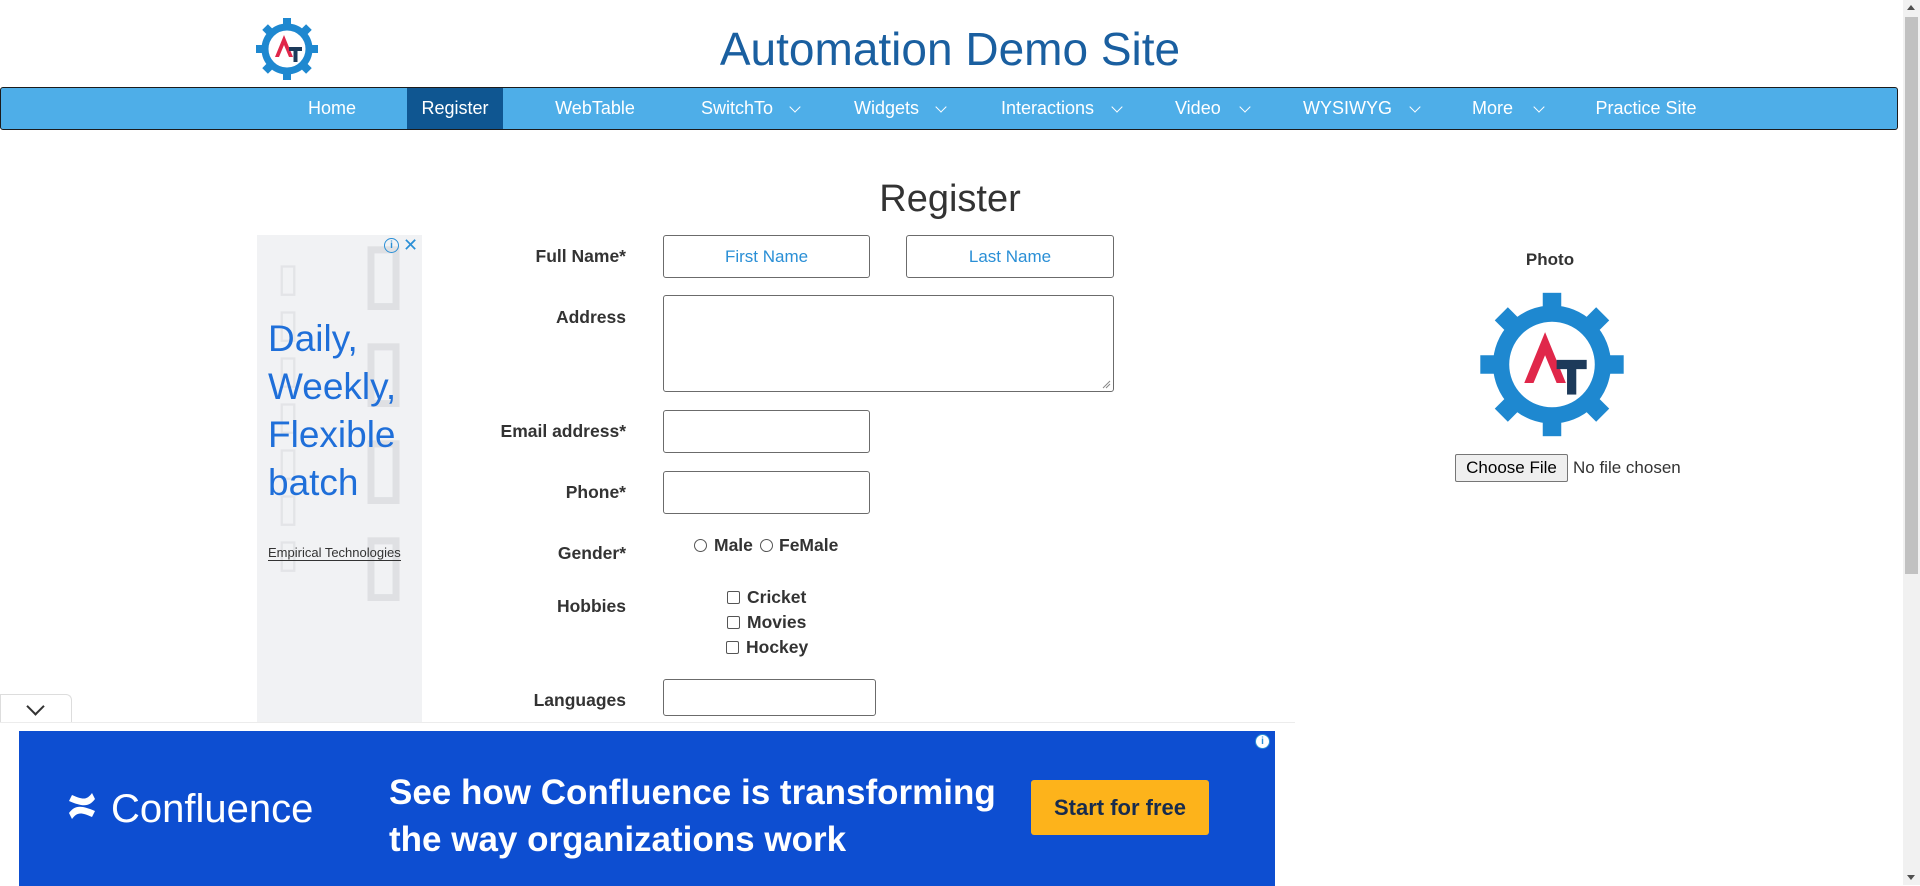 This screenshot has height=886, width=1920. Describe the element at coordinates (777, 647) in the screenshot. I see `hobby-hockey-label: Hockey` at that location.